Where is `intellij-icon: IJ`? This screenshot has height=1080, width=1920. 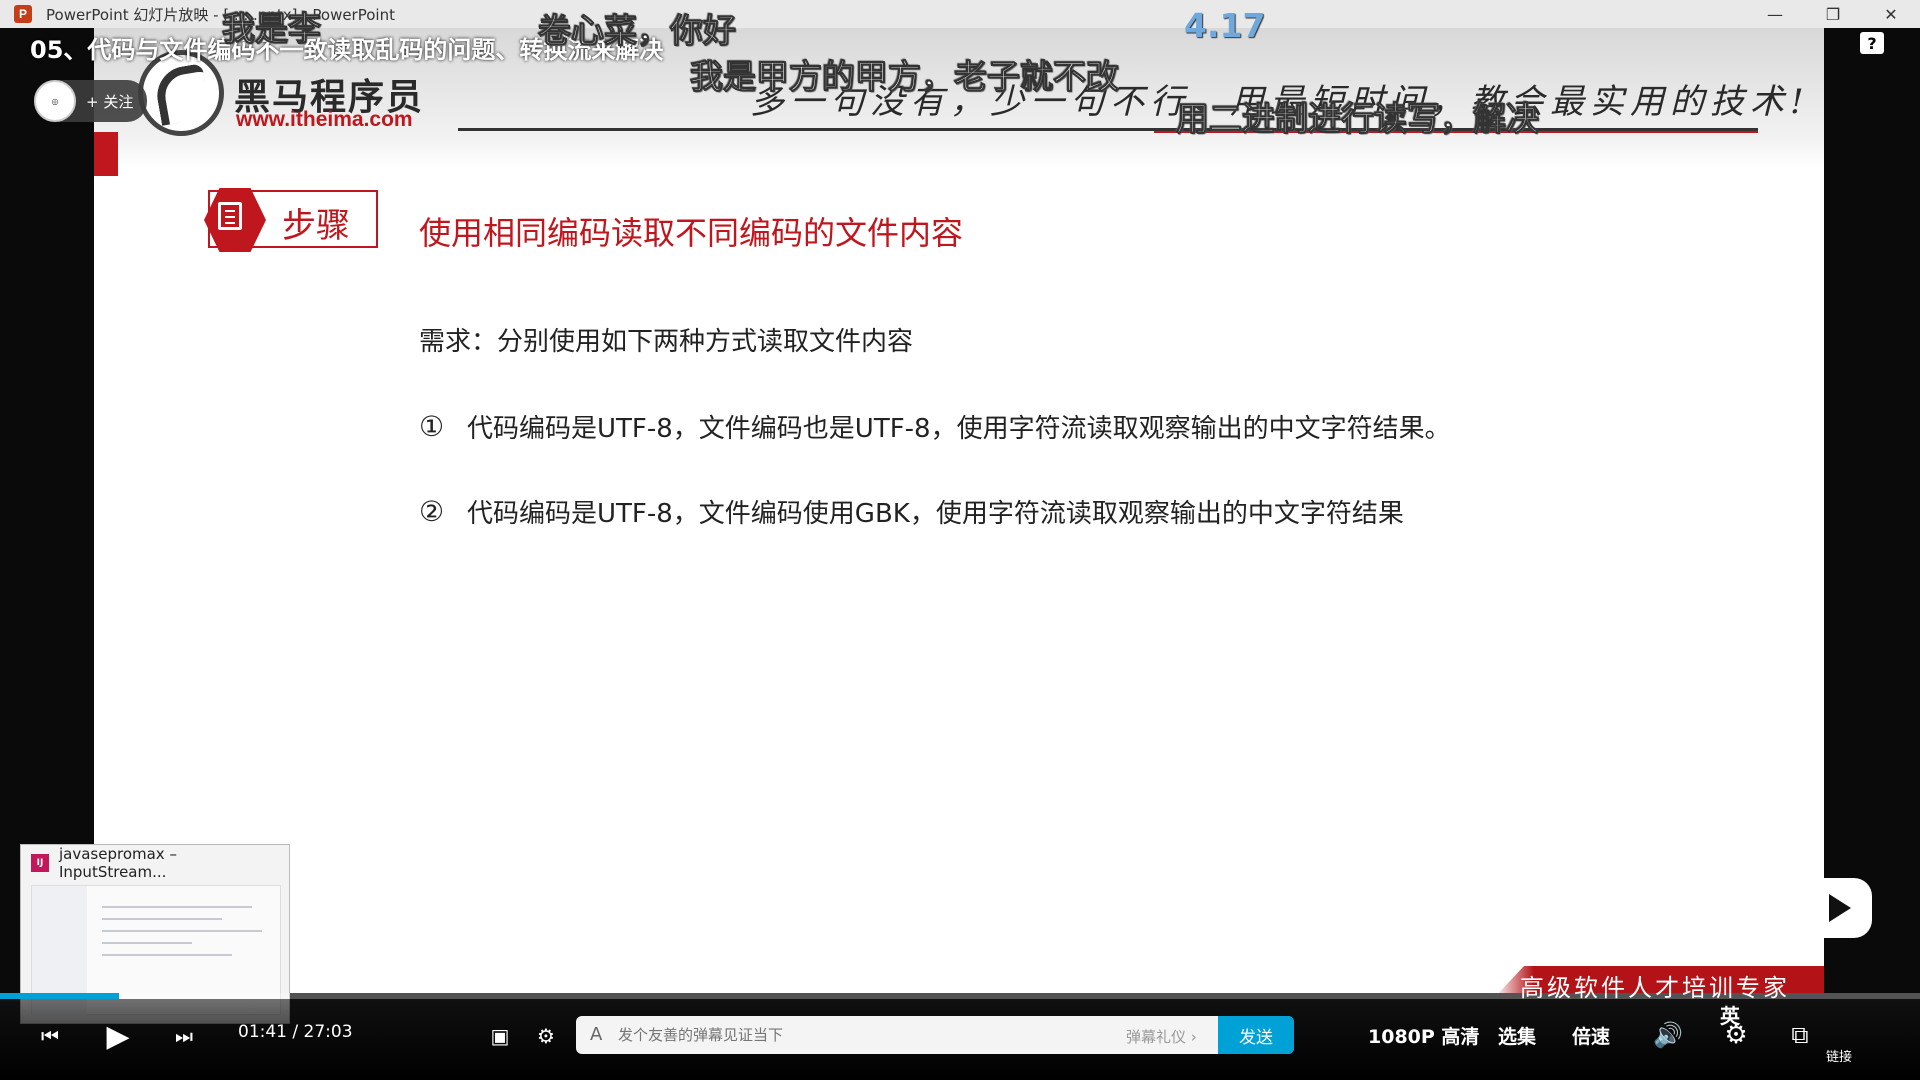 intellij-icon: IJ is located at coordinates (40, 863).